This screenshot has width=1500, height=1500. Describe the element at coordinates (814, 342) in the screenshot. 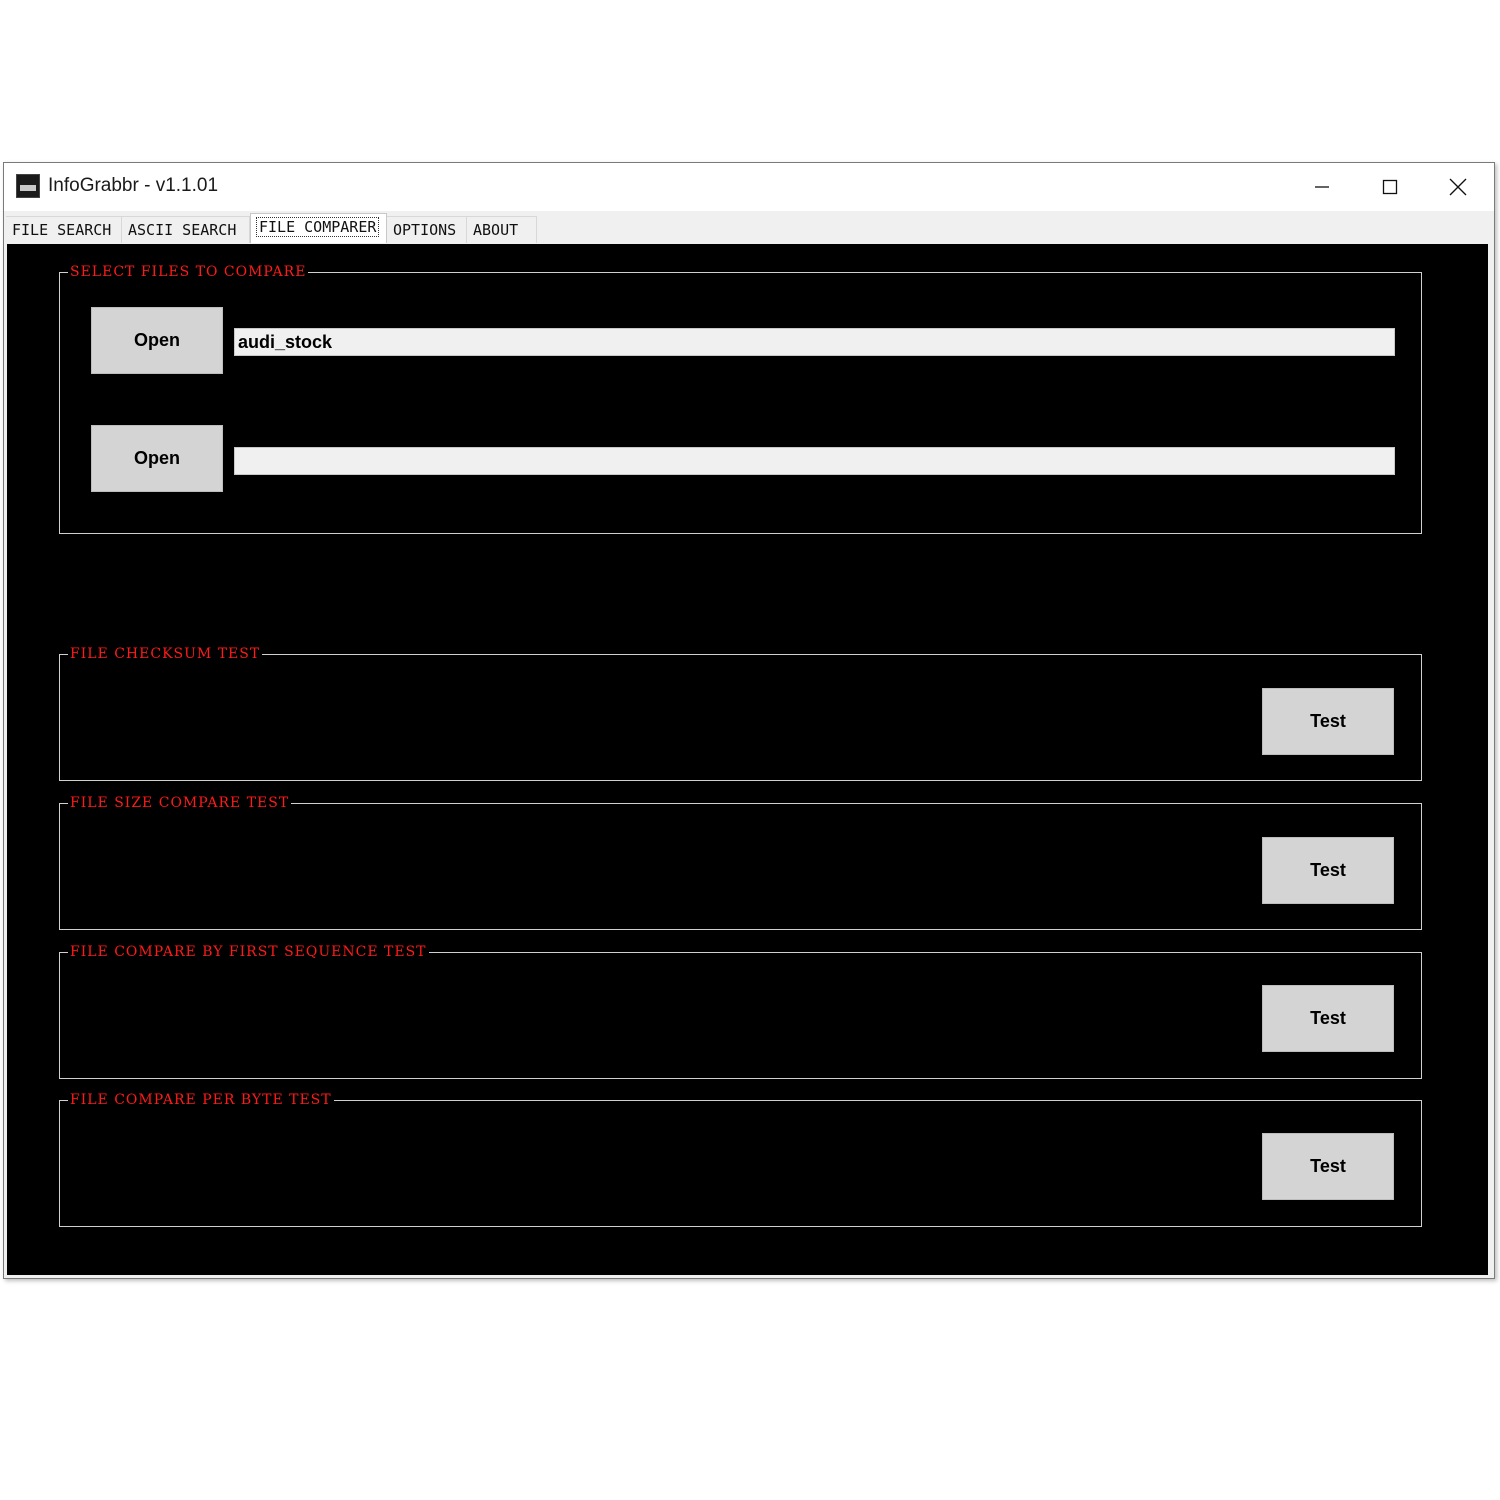

I see `file1-path-input` at that location.